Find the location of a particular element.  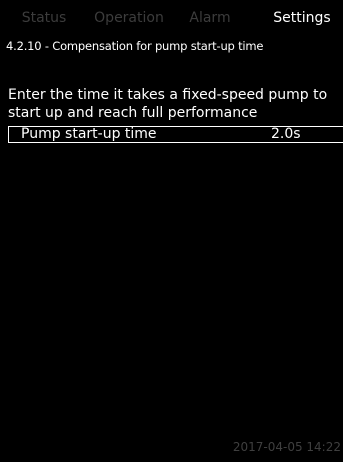

parameter-value: 2.0s is located at coordinates (286, 134).